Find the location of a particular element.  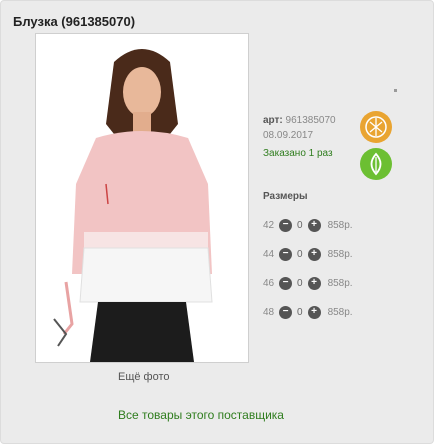

sizes-title: Размеры is located at coordinates (285, 196).